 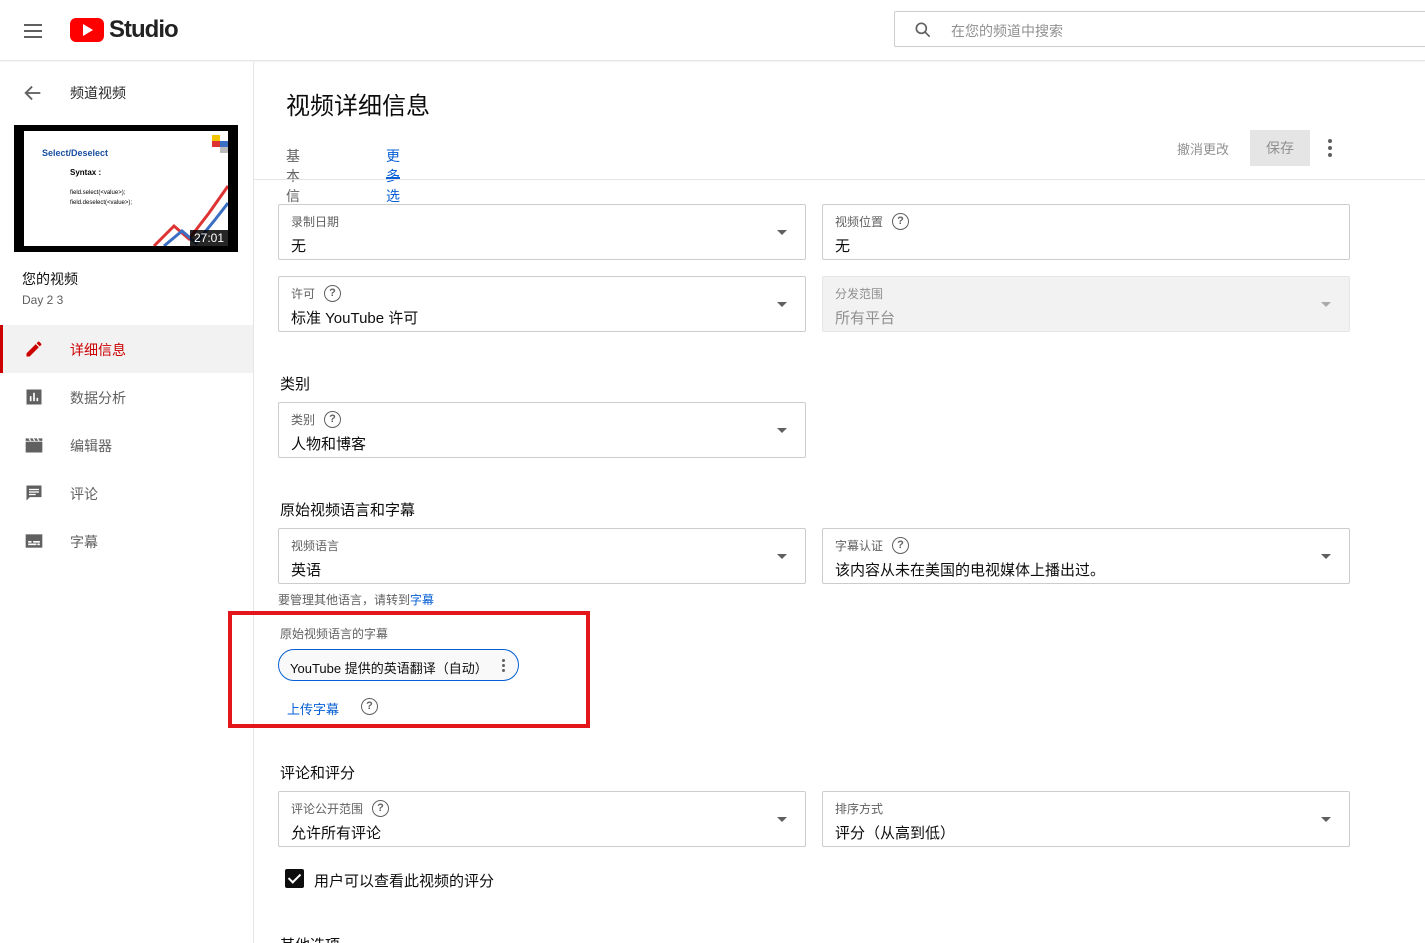 I want to click on upload-subtitles-link: 上传字幕, so click(x=313, y=708).